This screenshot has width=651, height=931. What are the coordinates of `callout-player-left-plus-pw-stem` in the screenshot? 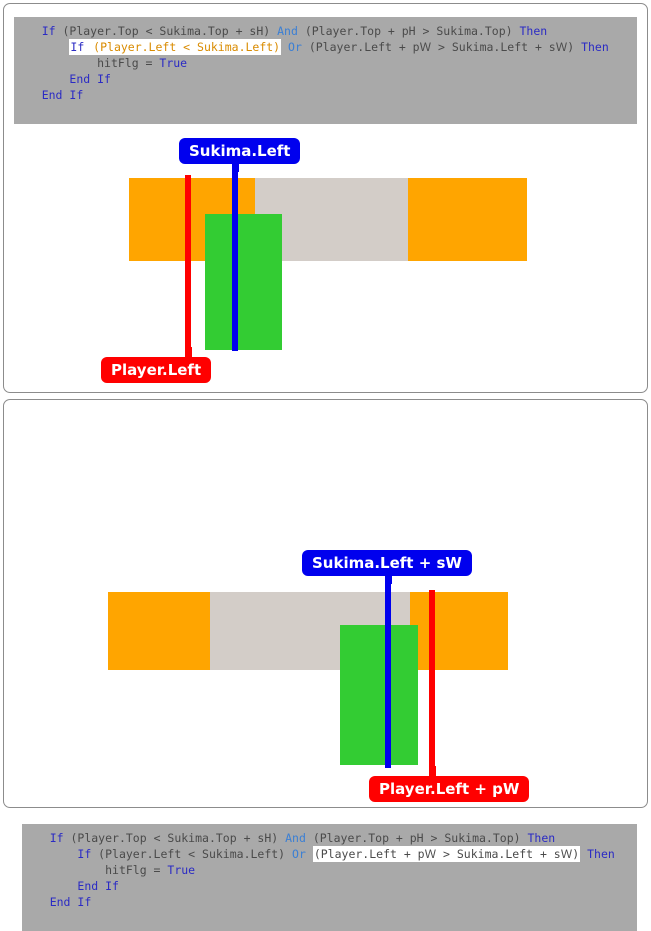 It's located at (432, 772).